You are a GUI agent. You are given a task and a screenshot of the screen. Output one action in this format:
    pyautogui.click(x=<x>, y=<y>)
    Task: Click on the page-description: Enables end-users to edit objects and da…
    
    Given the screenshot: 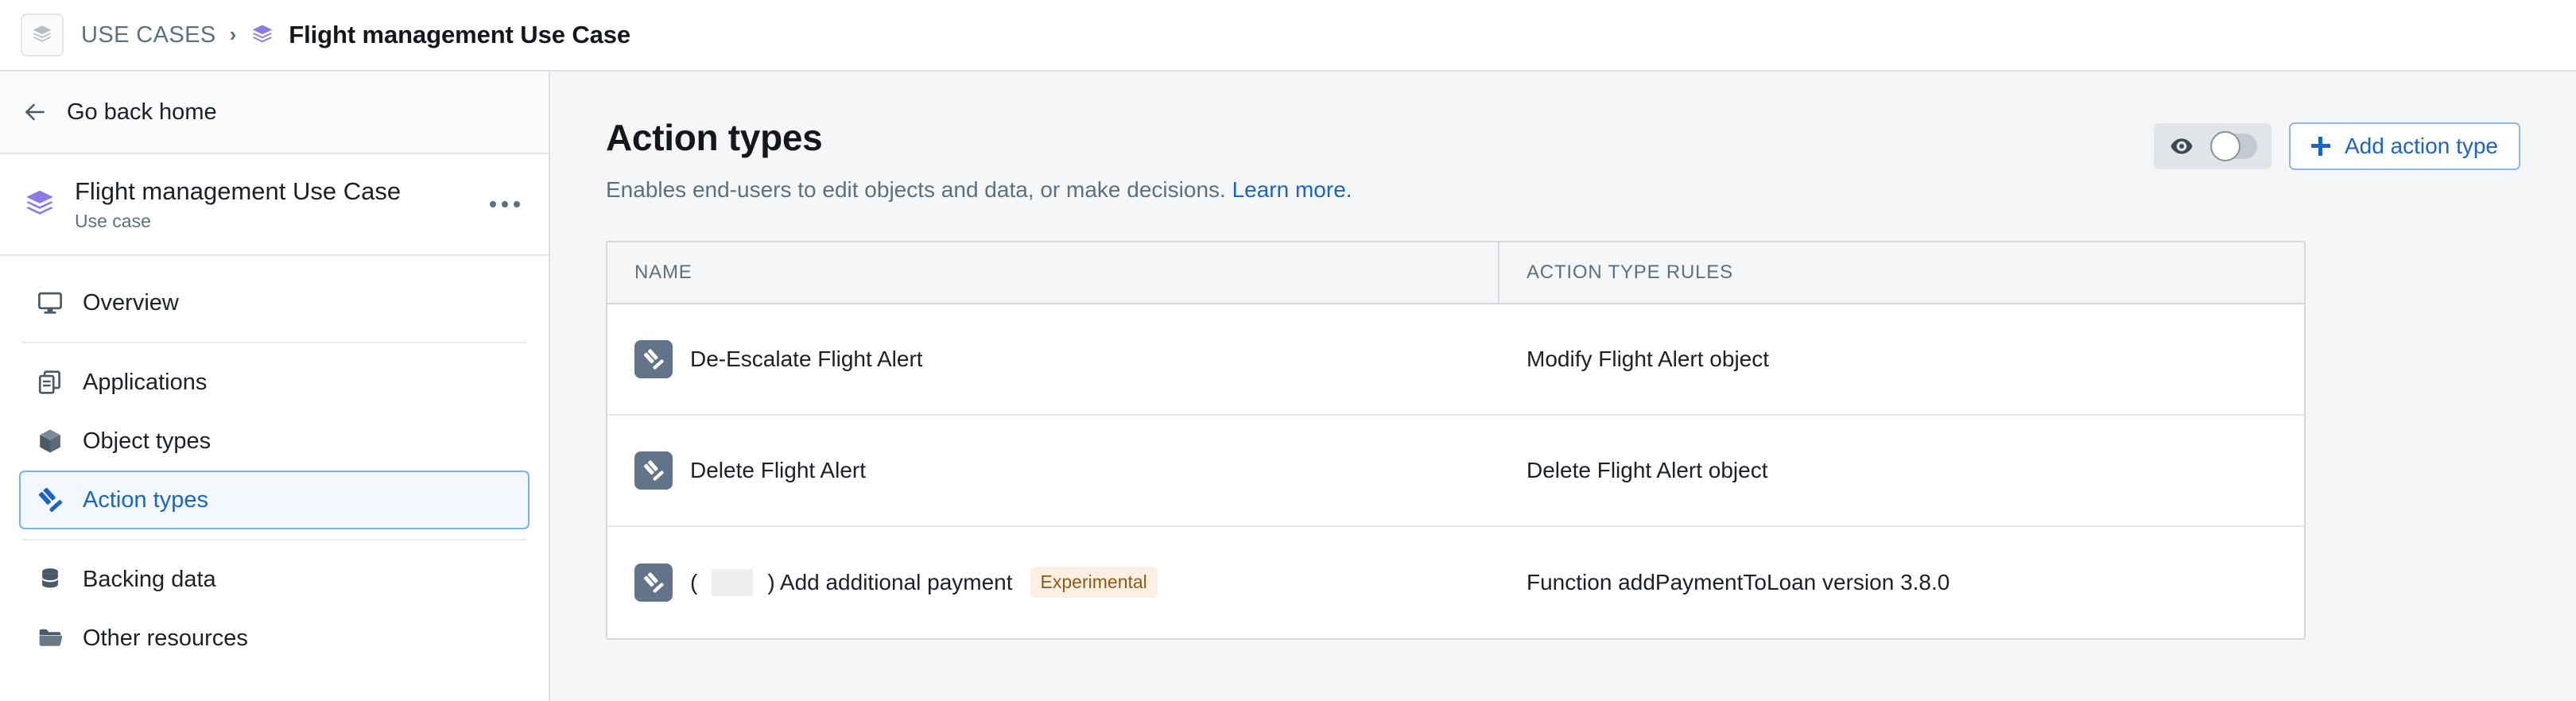 What is the action you would take?
    pyautogui.click(x=979, y=190)
    